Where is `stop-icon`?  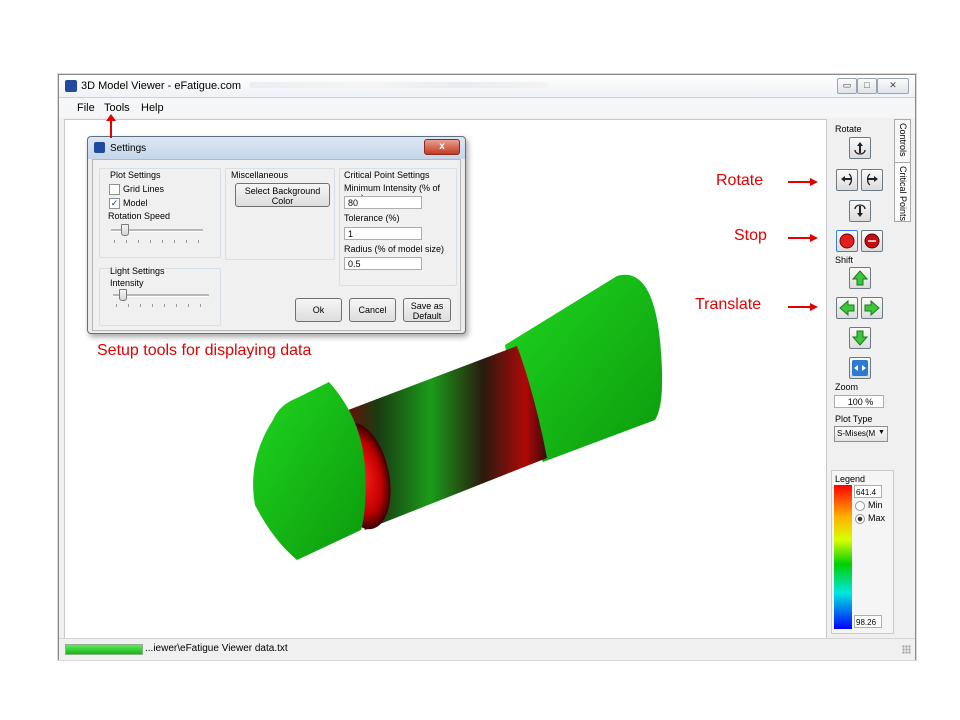
stop-icon is located at coordinates (847, 241).